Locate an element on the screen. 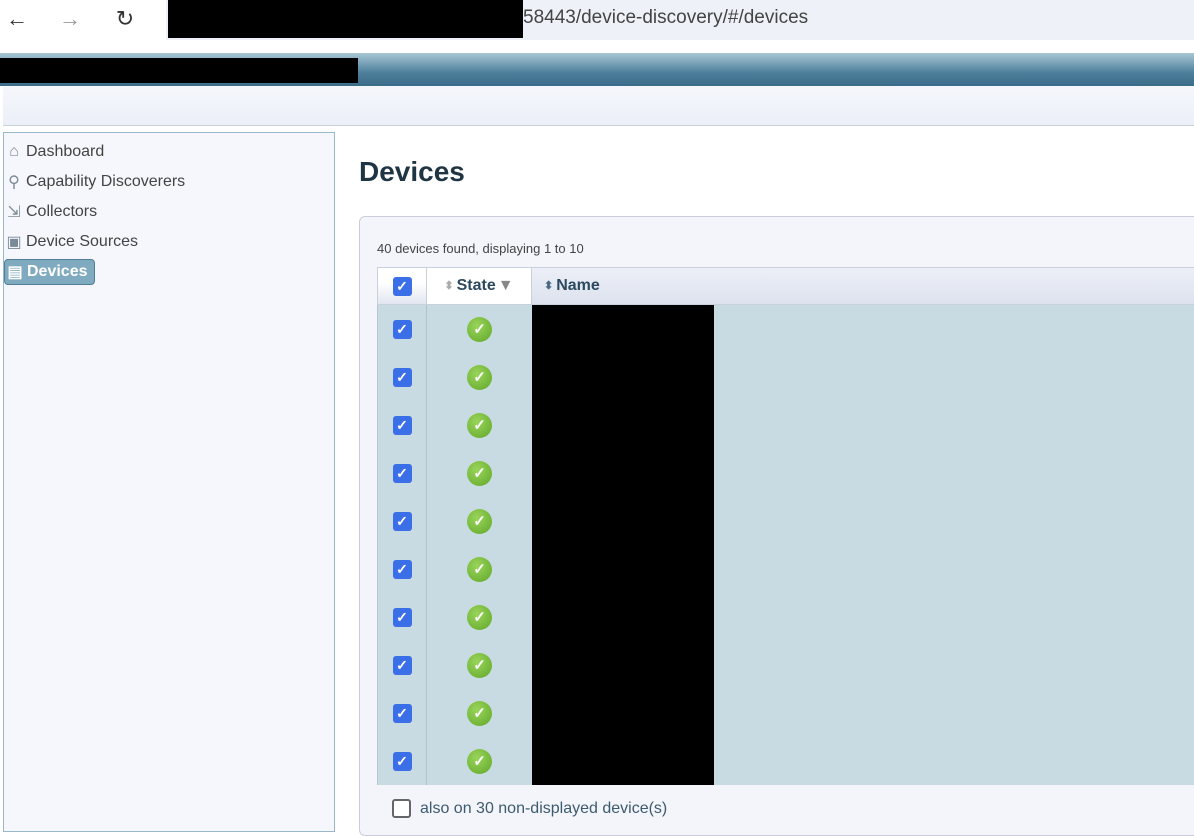 This screenshot has height=836, width=1194. sidebar-item-capability-discoverers: ⚲ Capability Discoverers is located at coordinates (94, 182).